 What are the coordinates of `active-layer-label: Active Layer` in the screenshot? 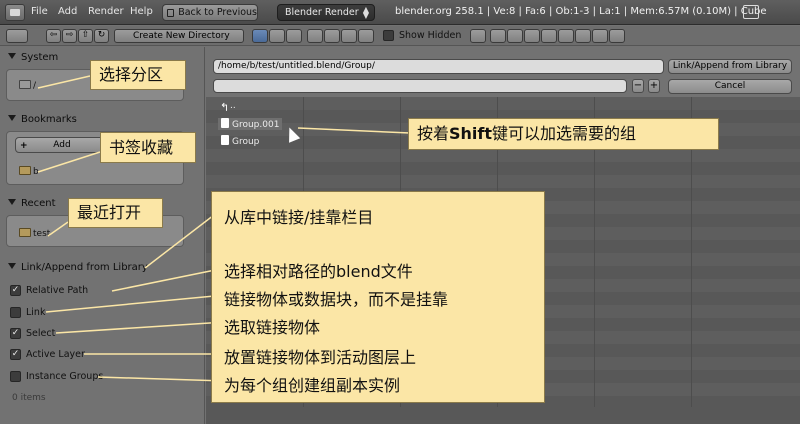 It's located at (55, 354).